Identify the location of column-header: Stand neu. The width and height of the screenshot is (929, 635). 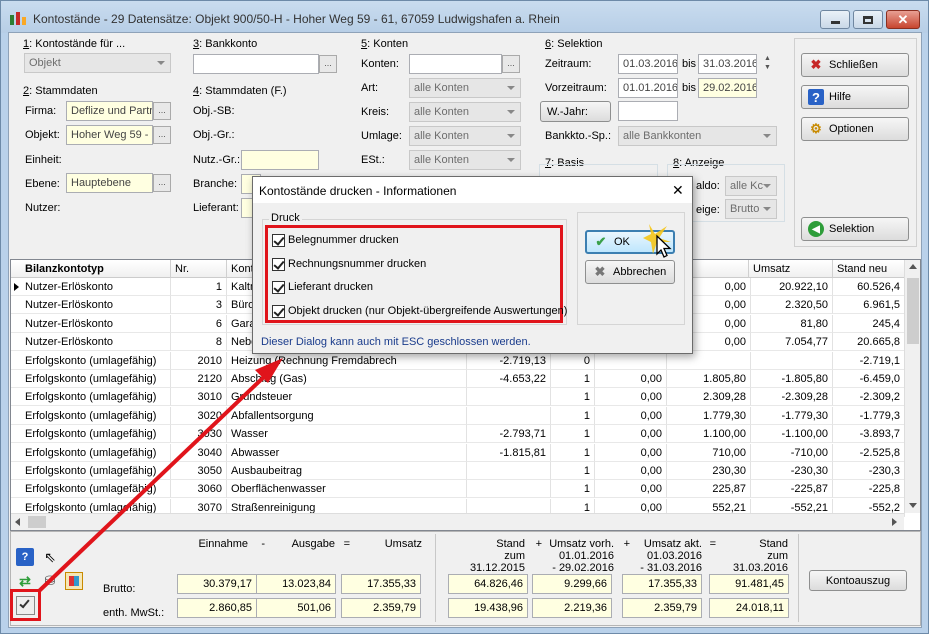
(869, 269).